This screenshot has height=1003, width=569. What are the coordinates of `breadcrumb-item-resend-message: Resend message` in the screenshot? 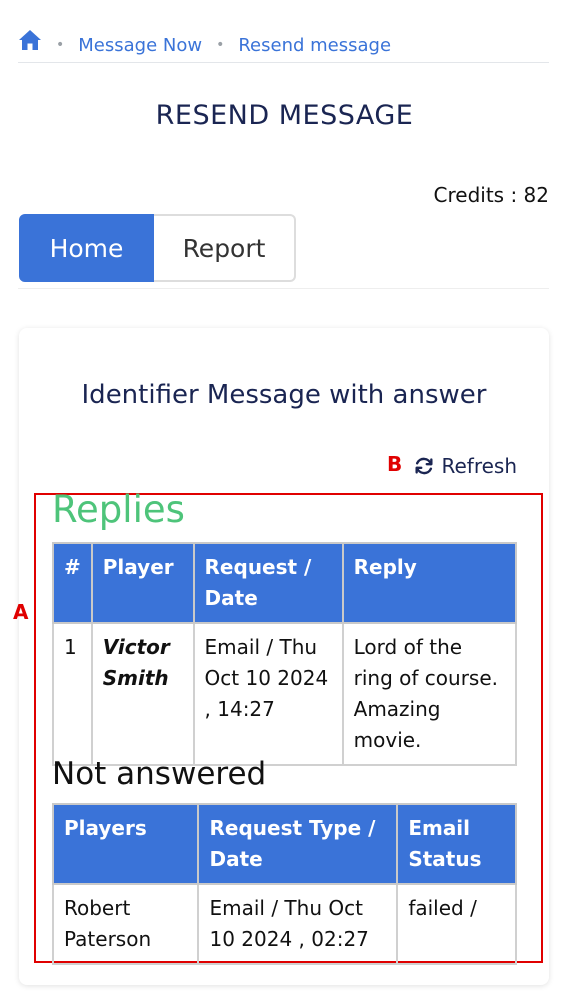 It's located at (314, 45).